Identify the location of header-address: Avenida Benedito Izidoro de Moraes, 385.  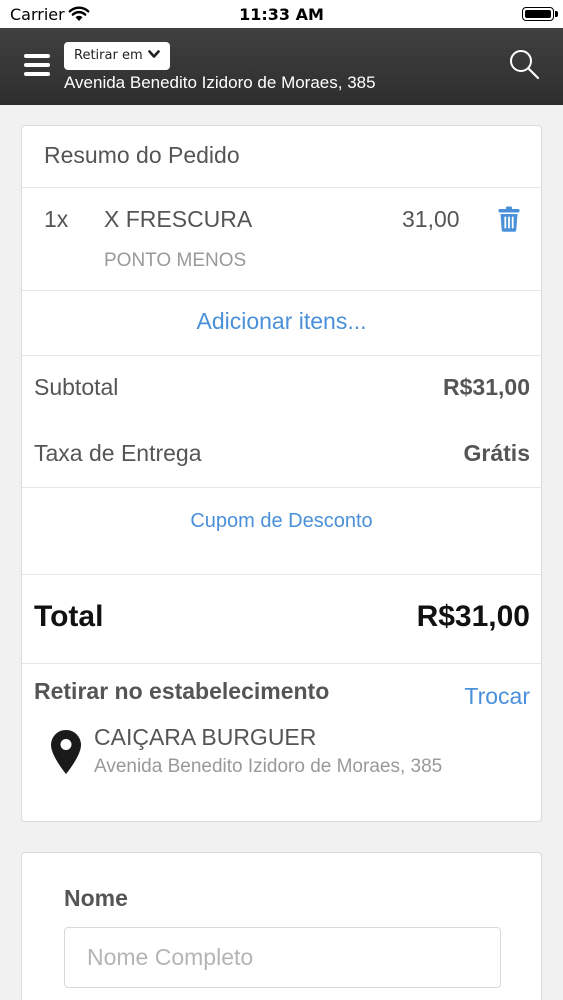
(220, 82).